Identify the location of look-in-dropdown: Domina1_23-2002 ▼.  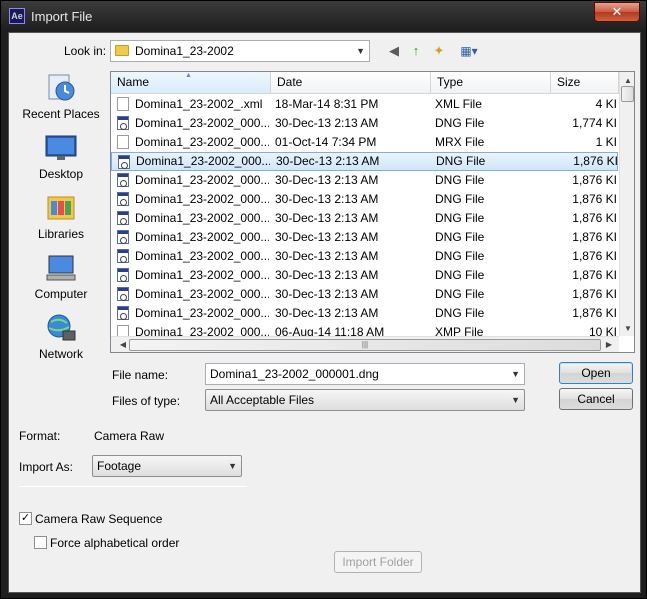
(240, 51).